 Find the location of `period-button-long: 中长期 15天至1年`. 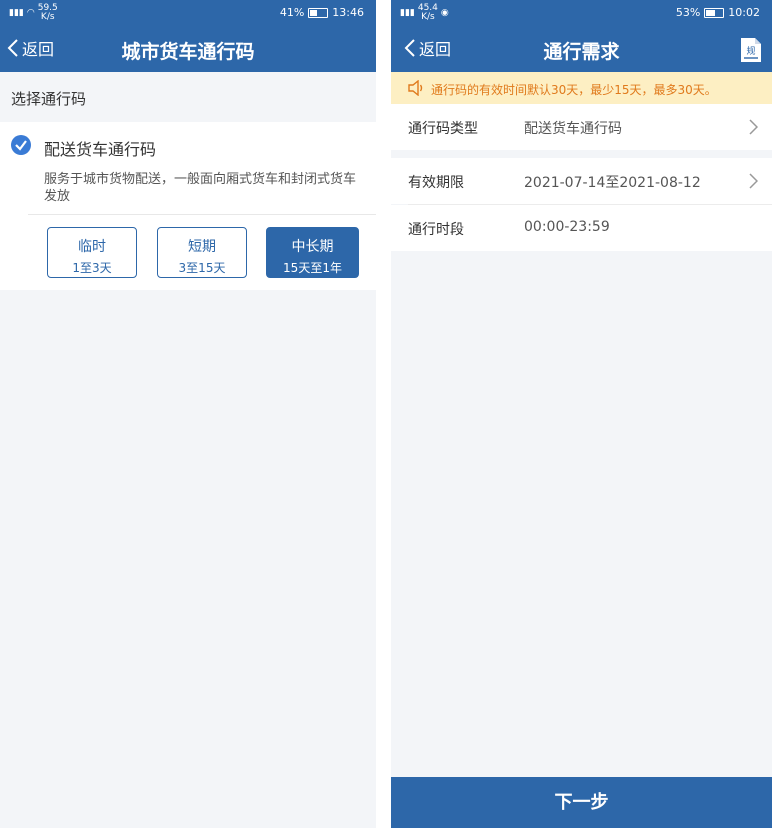

period-button-long: 中长期 15天至1年 is located at coordinates (312, 252).